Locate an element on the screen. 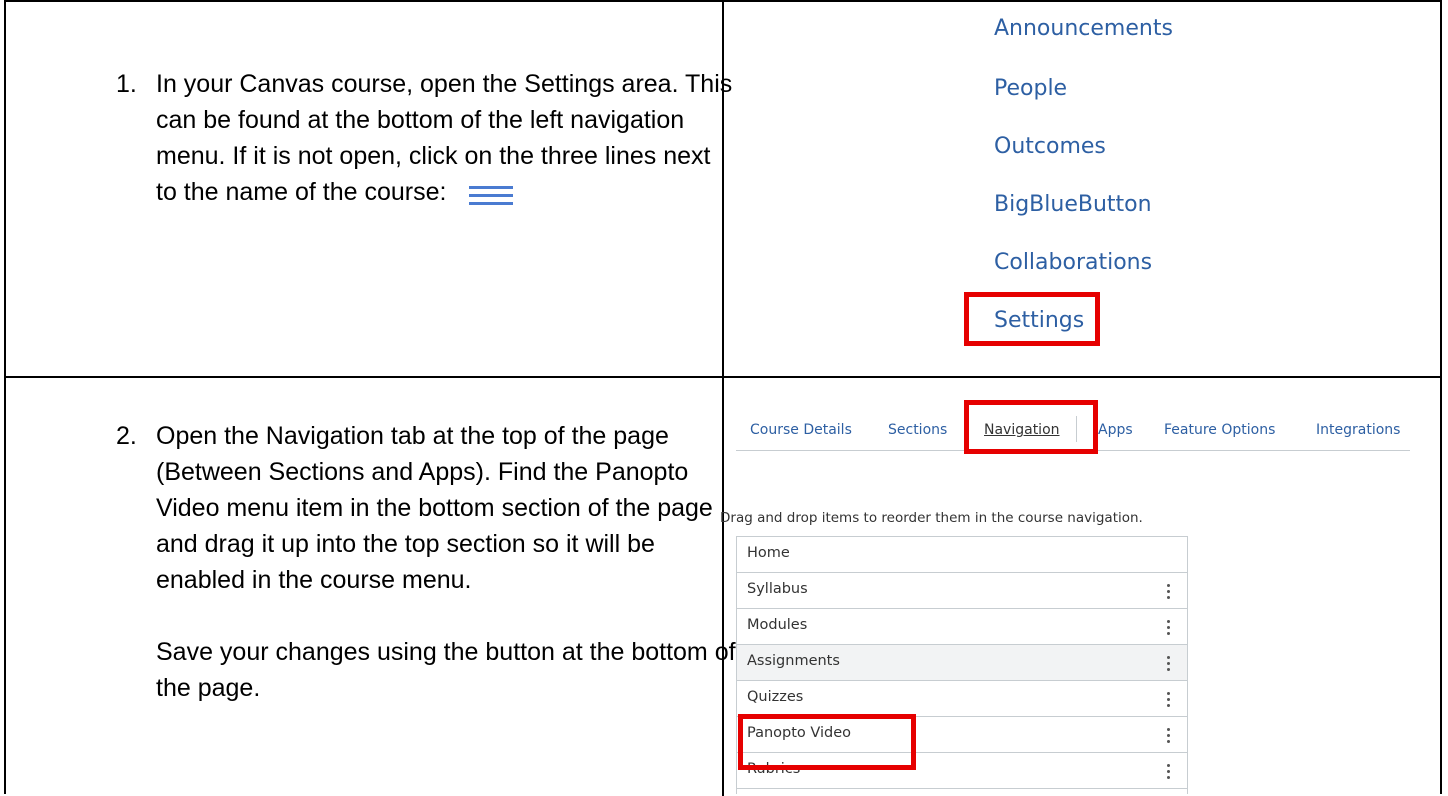 The image size is (1448, 796). course-nav-outcomes: Outcomes is located at coordinates (1050, 146).